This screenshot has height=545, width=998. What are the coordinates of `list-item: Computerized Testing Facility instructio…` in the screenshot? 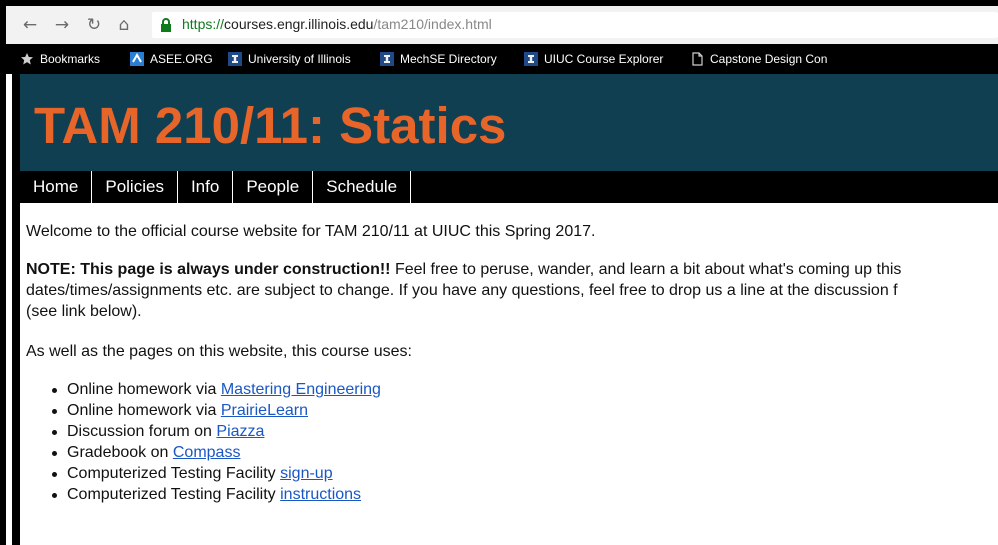 It's located at (216, 495).